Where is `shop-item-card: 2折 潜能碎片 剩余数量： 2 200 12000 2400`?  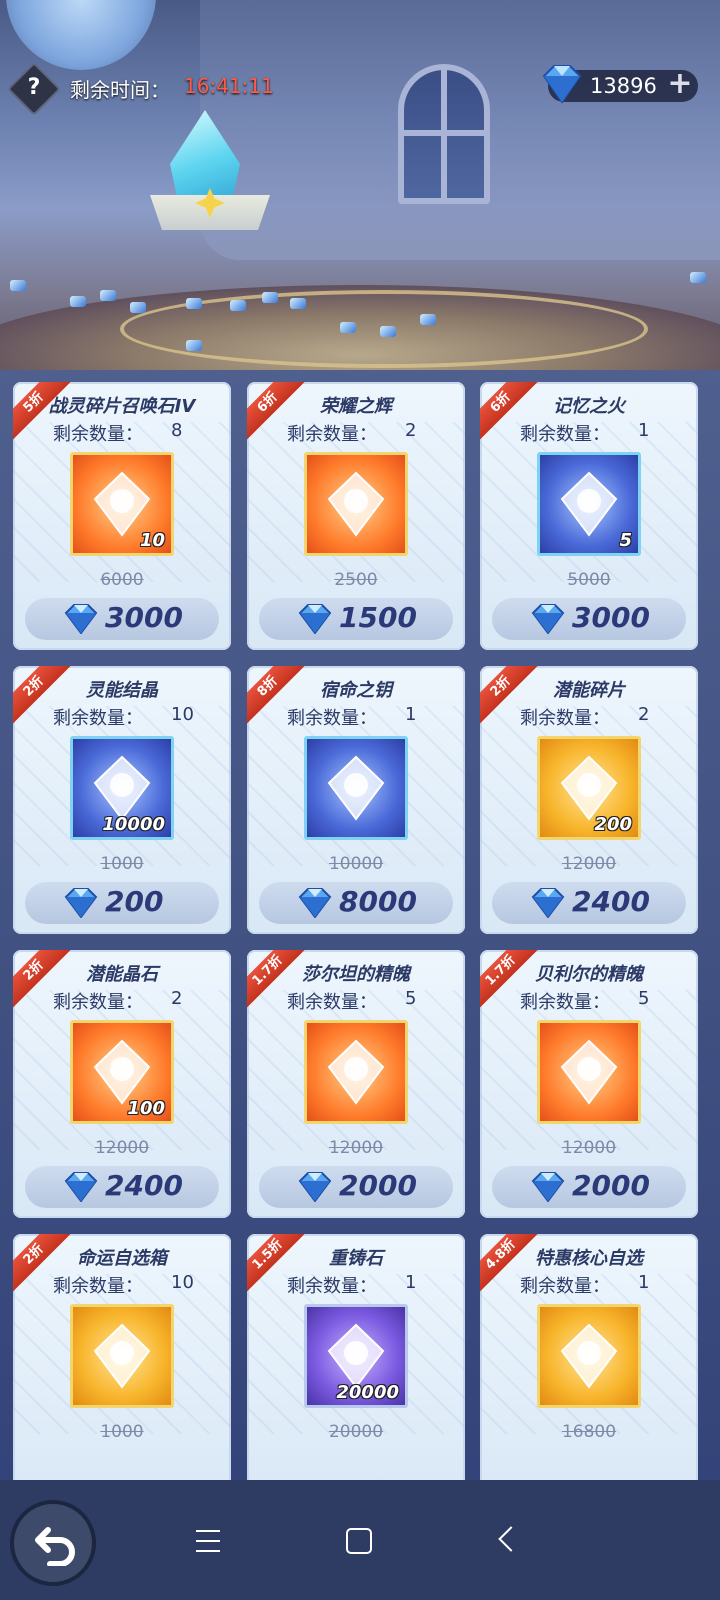 shop-item-card: 2折 潜能碎片 剩余数量： 2 200 12000 2400 is located at coordinates (589, 800).